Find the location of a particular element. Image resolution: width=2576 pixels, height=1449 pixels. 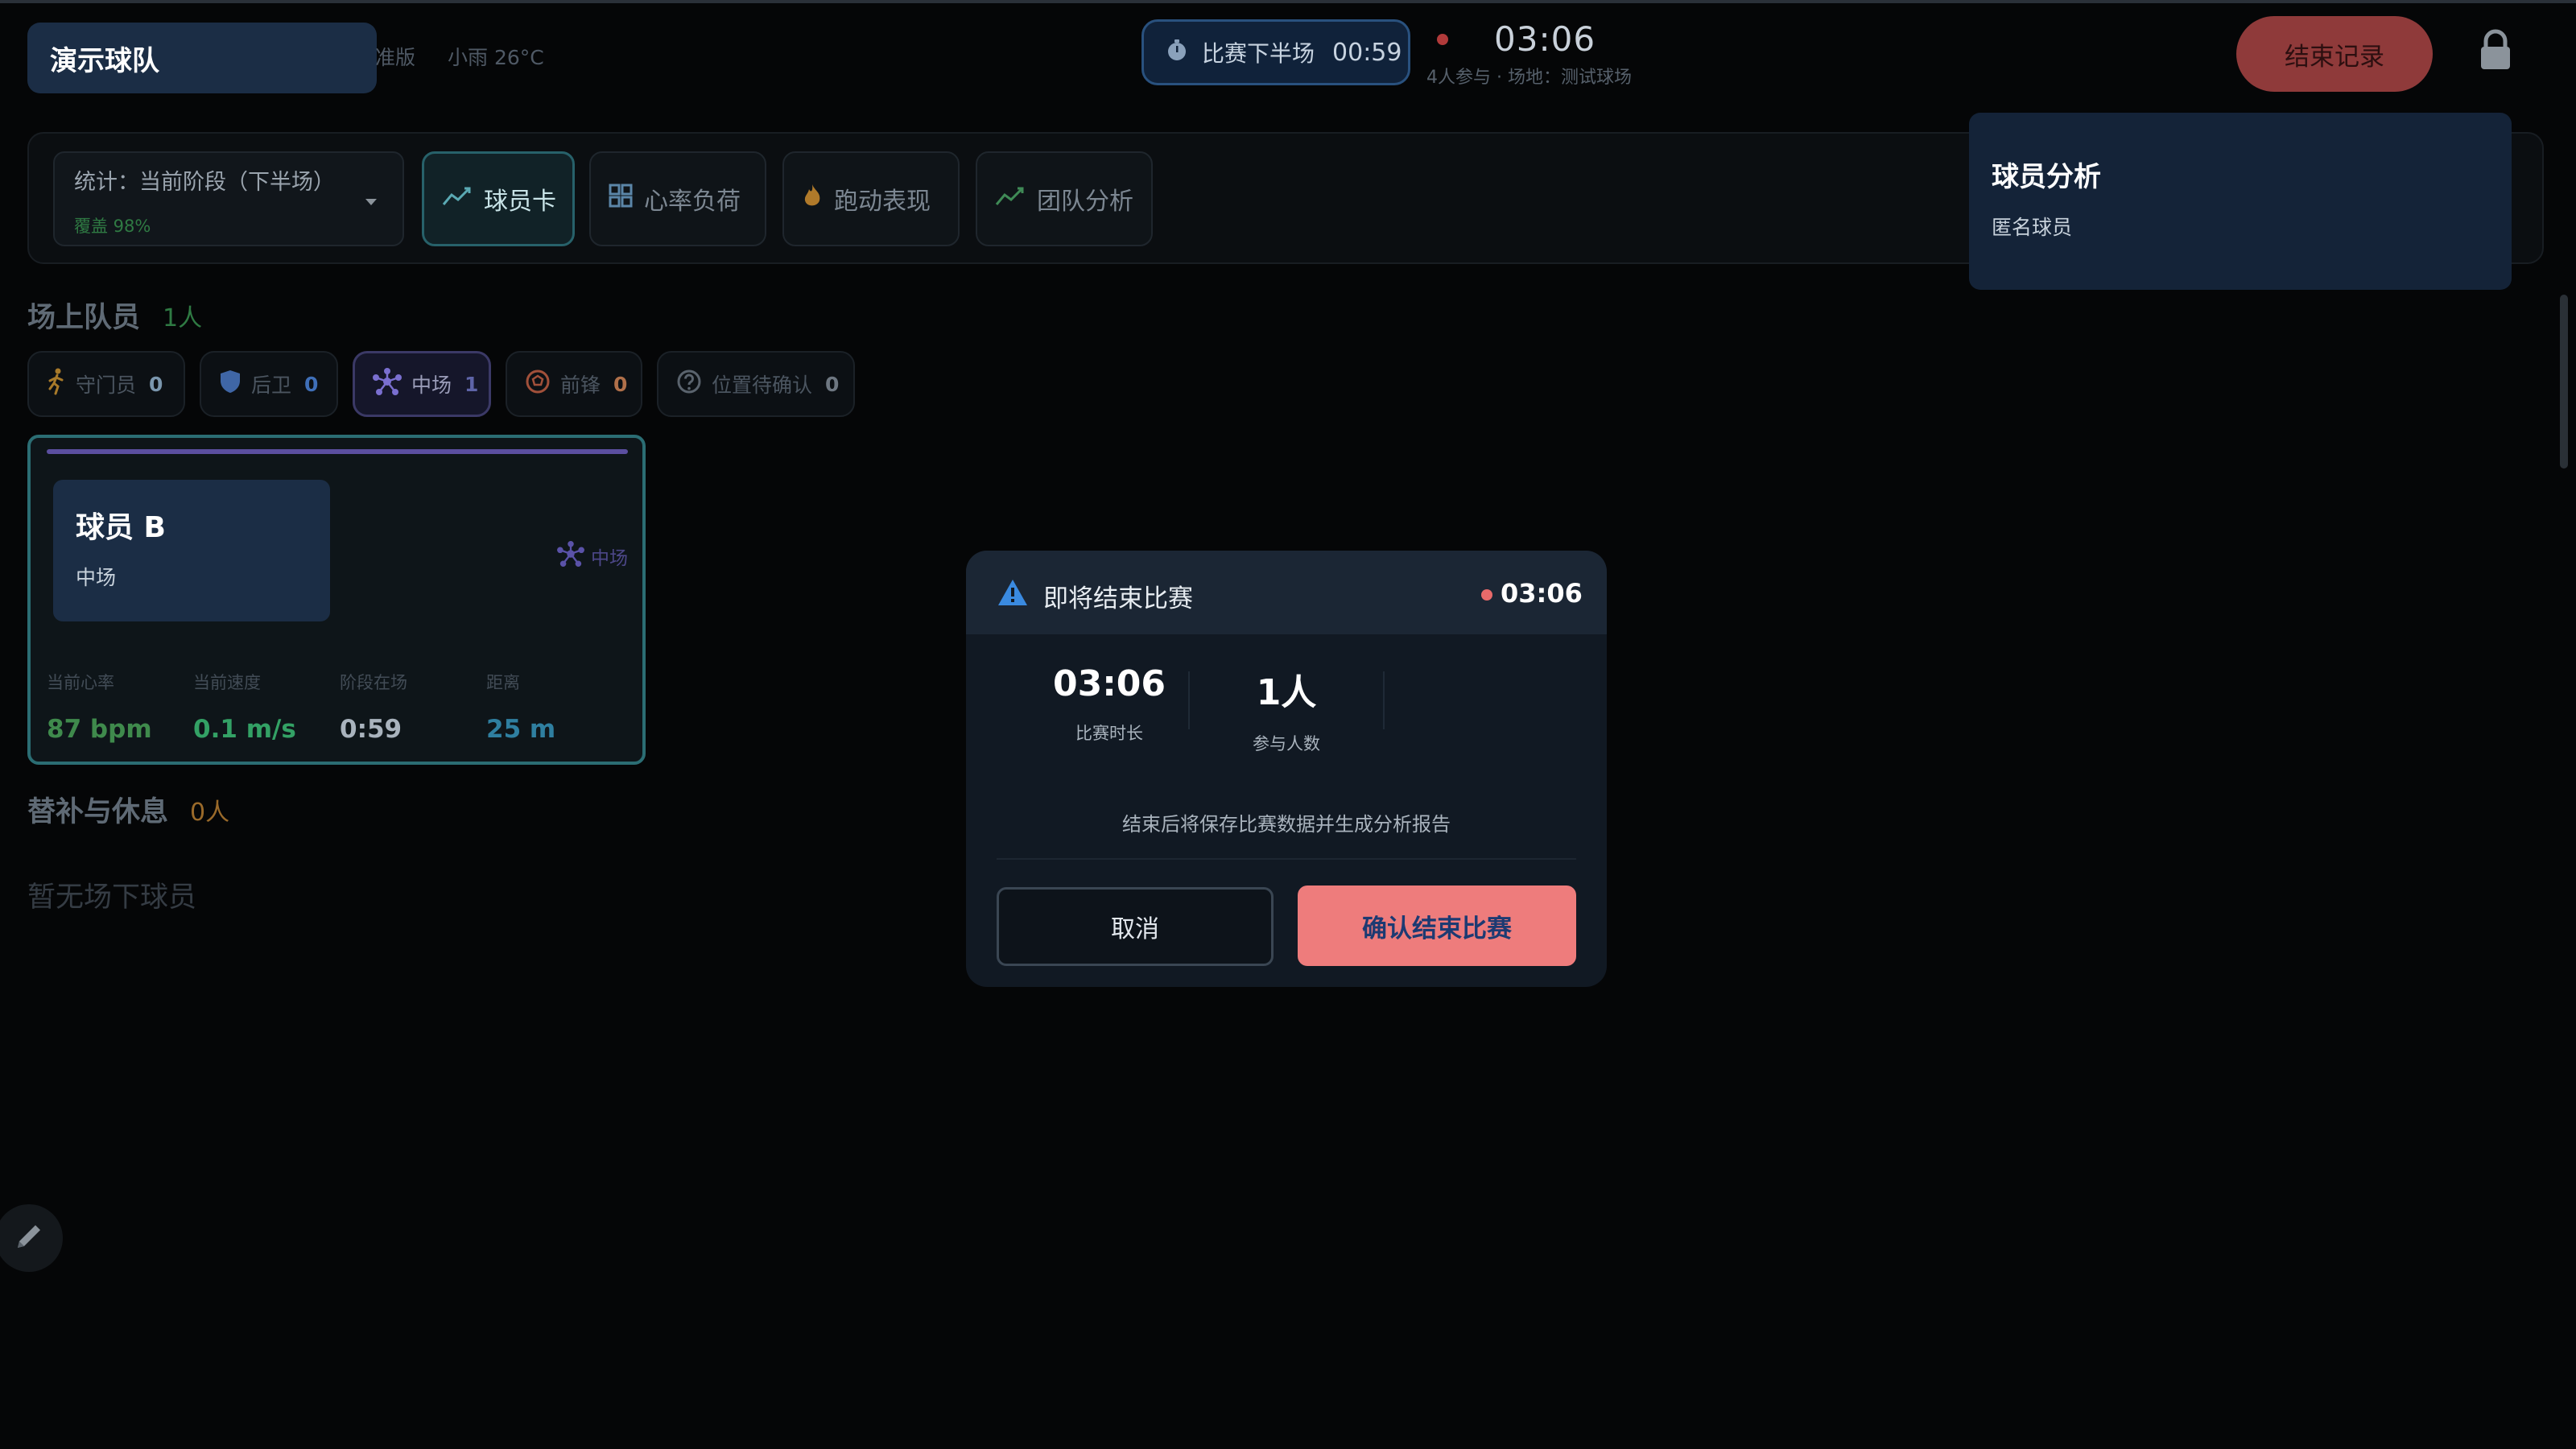

duration-label: 比赛时长 is located at coordinates (1109, 733).